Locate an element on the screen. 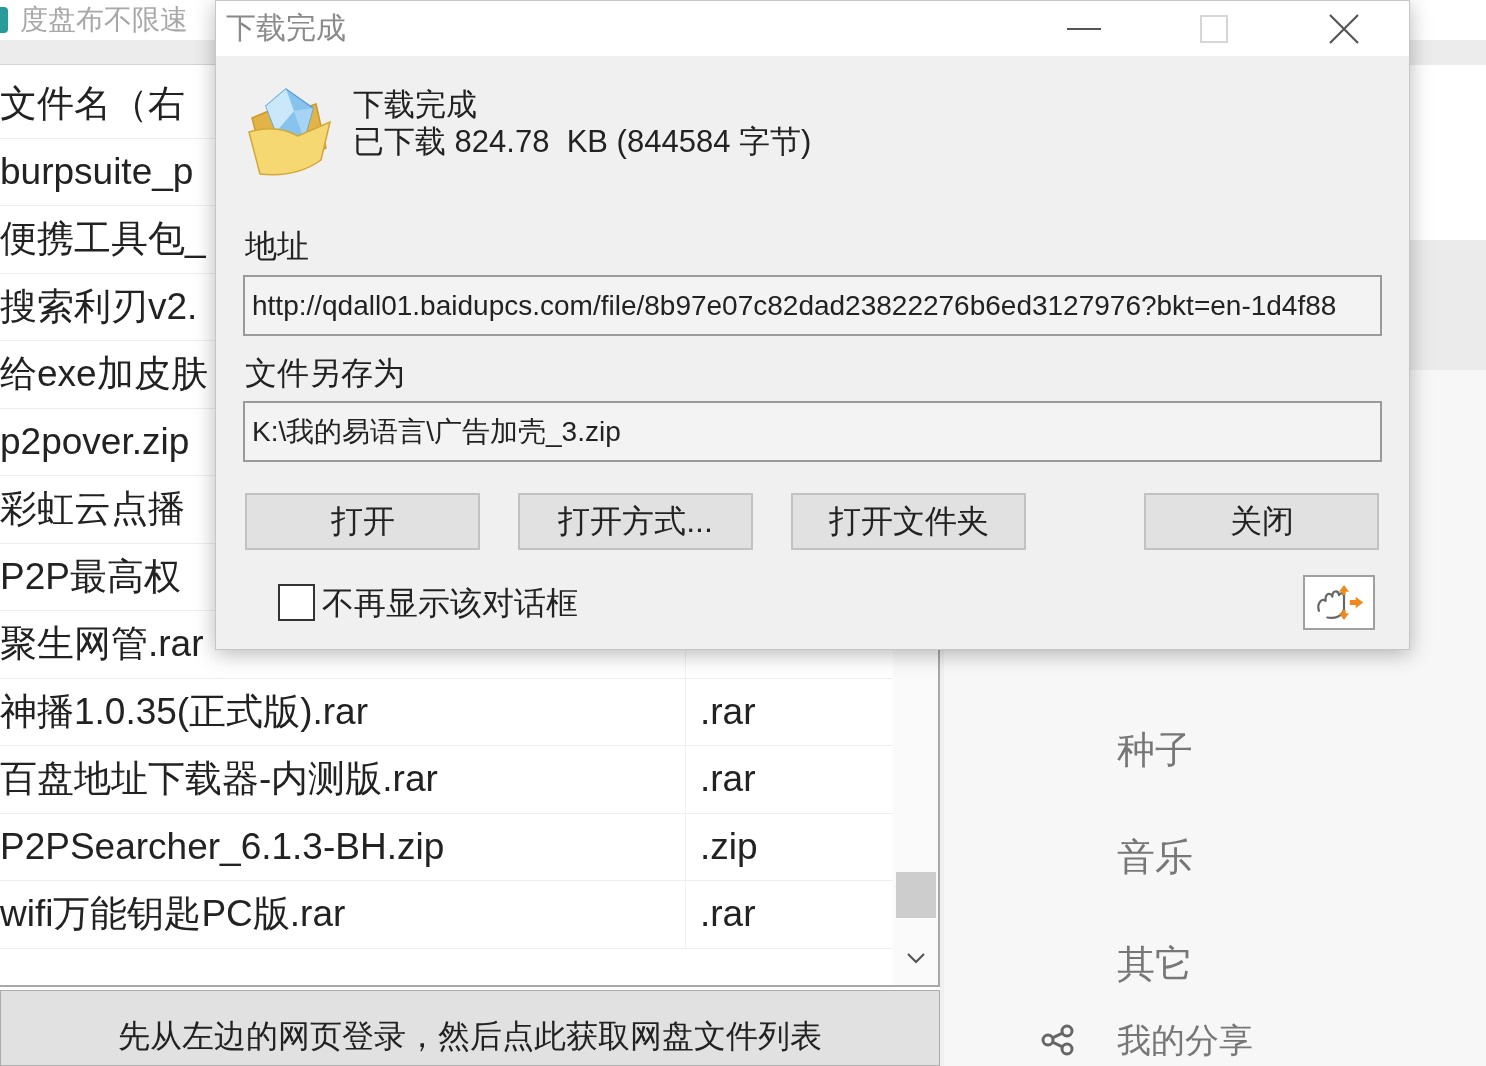 The width and height of the screenshot is (1486, 1066). file-name: p2pover.zip is located at coordinates (95, 441).